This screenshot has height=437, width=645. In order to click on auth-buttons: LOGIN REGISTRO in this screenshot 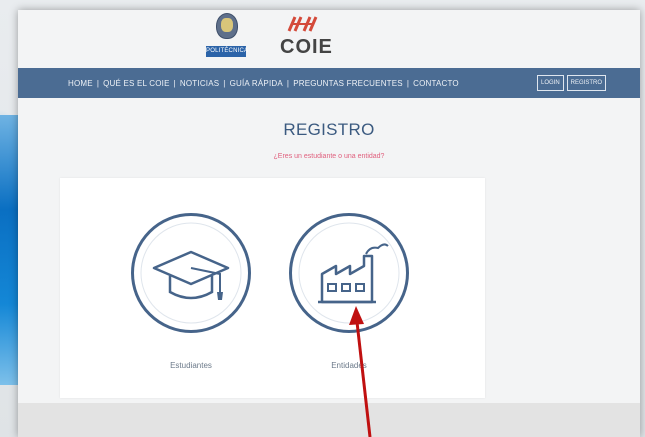, I will do `click(572, 83)`.